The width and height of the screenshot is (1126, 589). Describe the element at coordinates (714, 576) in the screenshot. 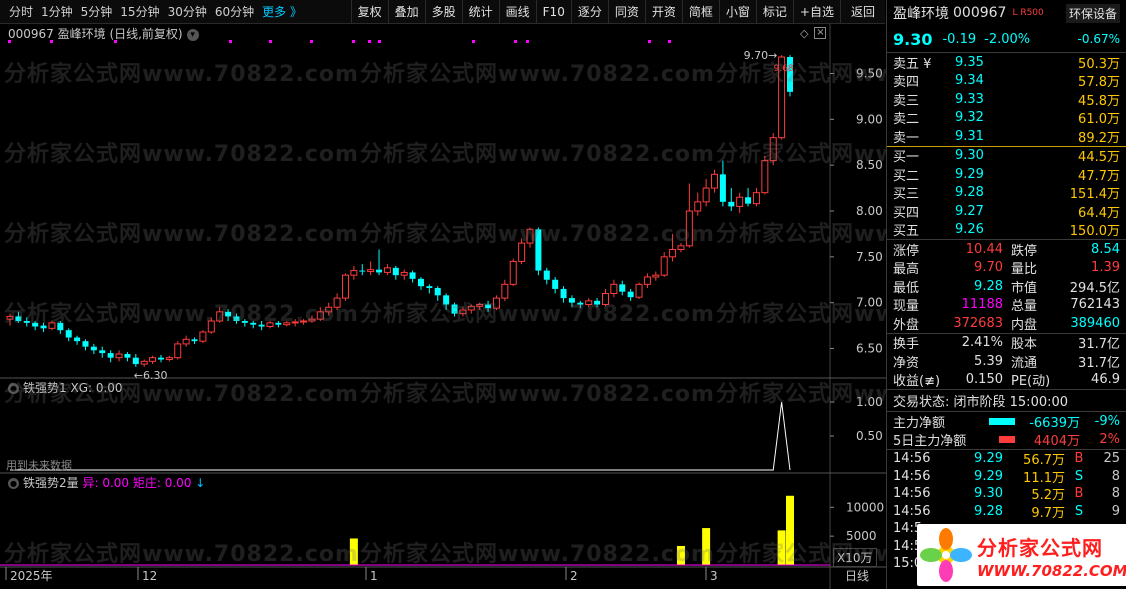

I see `x-axis-label: 3` at that location.